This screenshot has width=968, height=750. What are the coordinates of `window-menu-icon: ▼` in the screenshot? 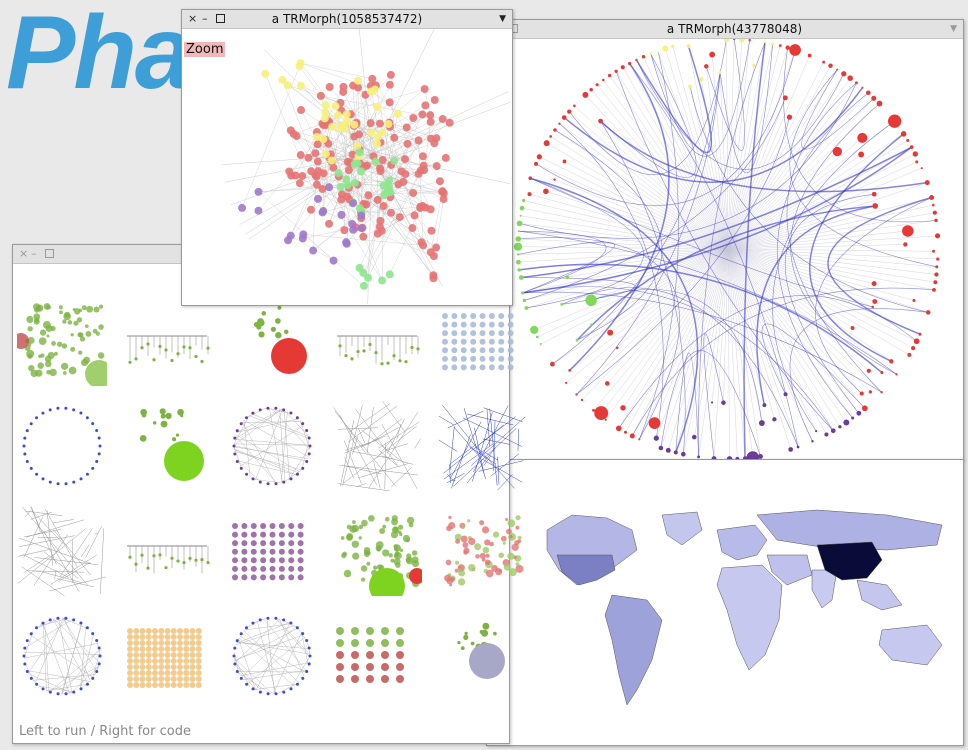 It's located at (953, 29).